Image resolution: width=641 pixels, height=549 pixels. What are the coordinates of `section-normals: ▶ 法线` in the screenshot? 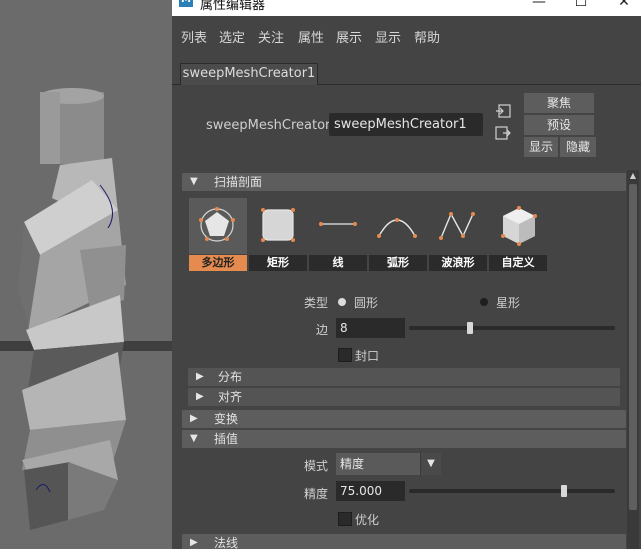 It's located at (404, 541).